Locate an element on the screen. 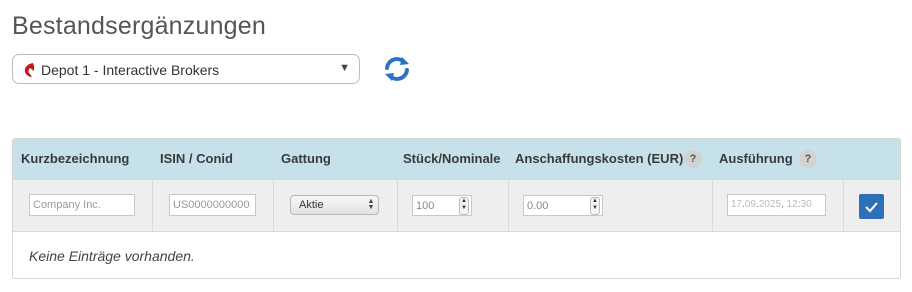 The height and width of the screenshot is (292, 912). empty-state-text: Keine Einträge vorhanden. is located at coordinates (112, 256).